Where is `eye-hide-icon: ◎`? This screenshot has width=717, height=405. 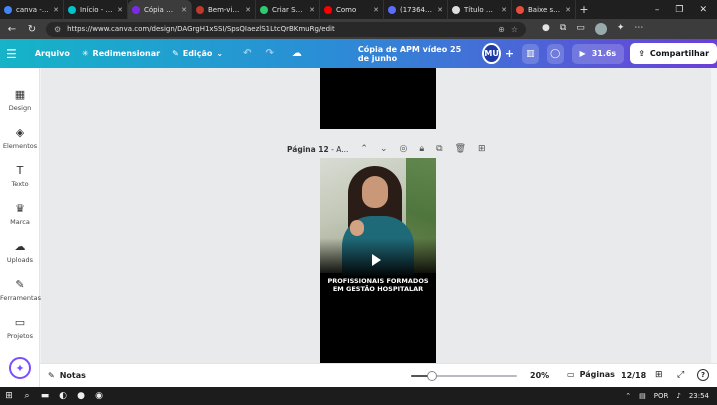 eye-hide-icon: ◎ is located at coordinates (403, 149).